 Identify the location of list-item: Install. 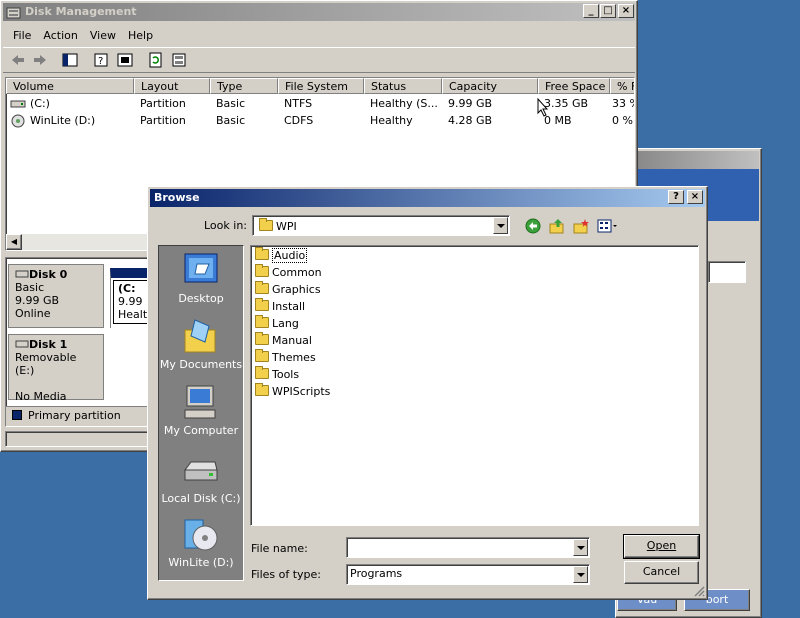
(280, 306).